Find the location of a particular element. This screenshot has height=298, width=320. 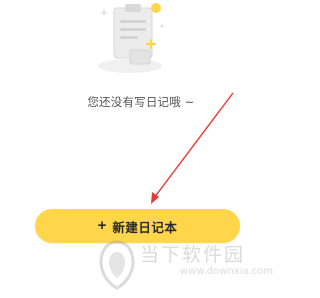

empty-state-message: 您还没有写日记哦 ~ is located at coordinates (141, 102).